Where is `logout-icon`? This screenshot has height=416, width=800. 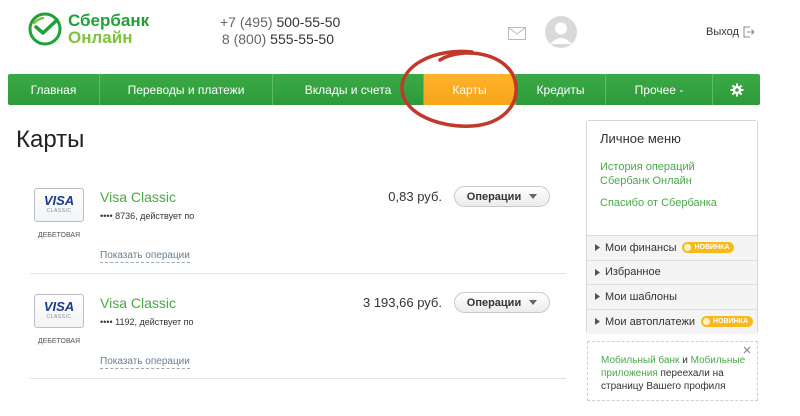
logout-icon is located at coordinates (749, 32).